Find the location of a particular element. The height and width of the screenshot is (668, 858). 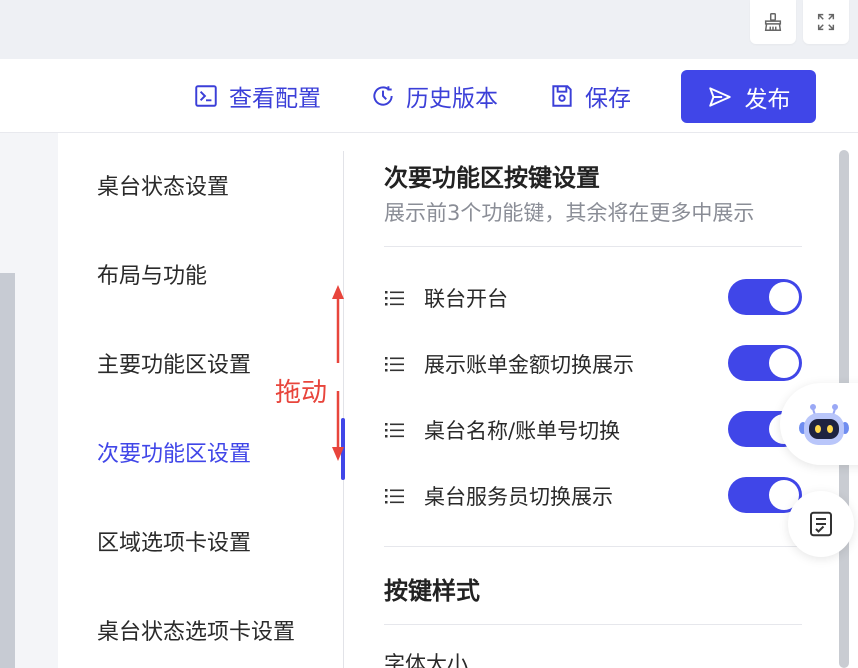

secondary-section-subtitle: 展示前3个功能键，其余将在更多中展示 is located at coordinates (569, 213).